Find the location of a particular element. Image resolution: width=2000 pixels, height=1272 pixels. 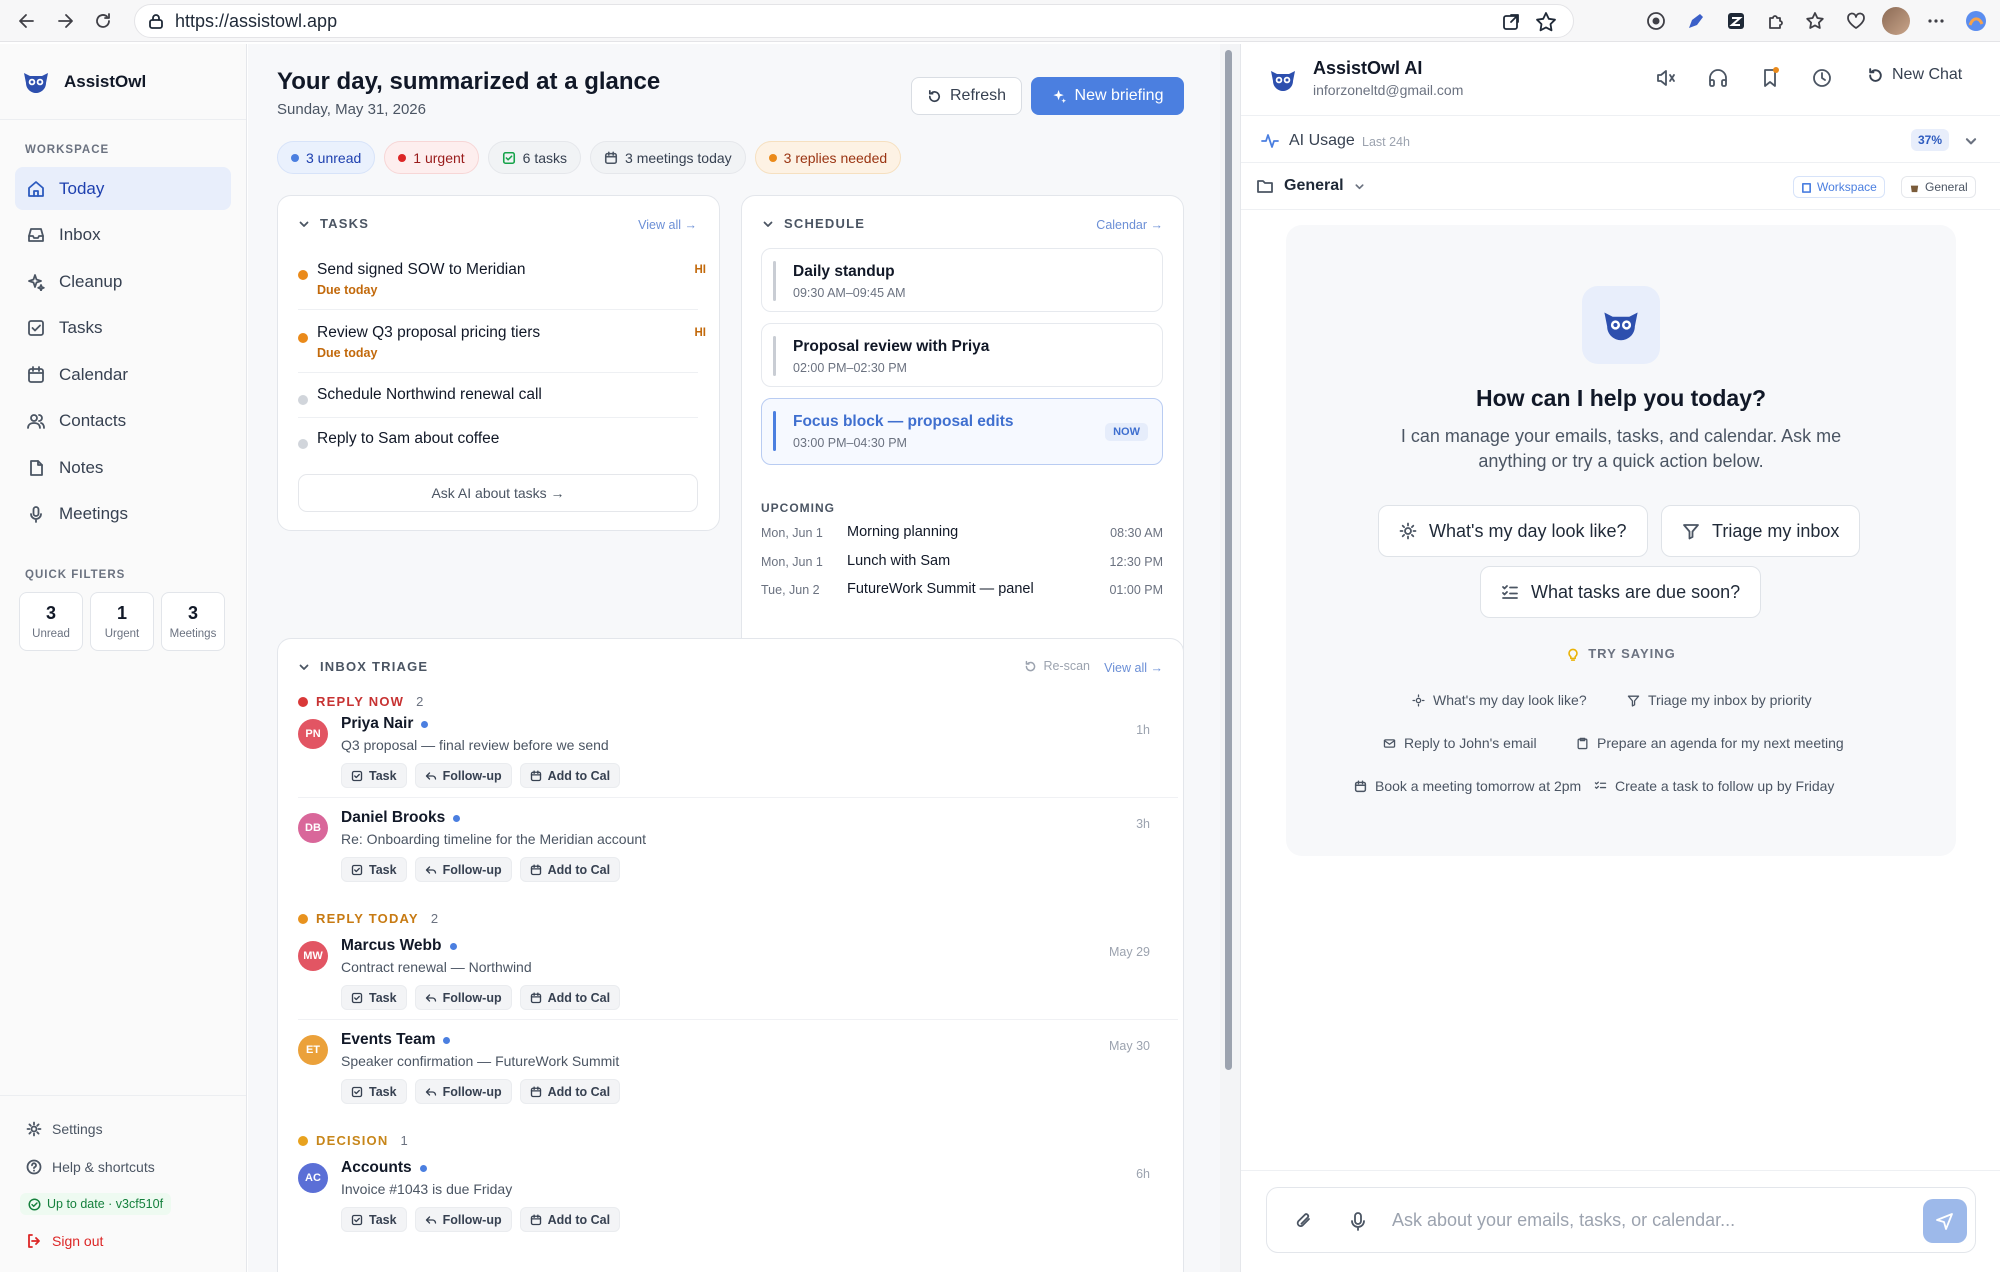

reload-icon is located at coordinates (103, 21).